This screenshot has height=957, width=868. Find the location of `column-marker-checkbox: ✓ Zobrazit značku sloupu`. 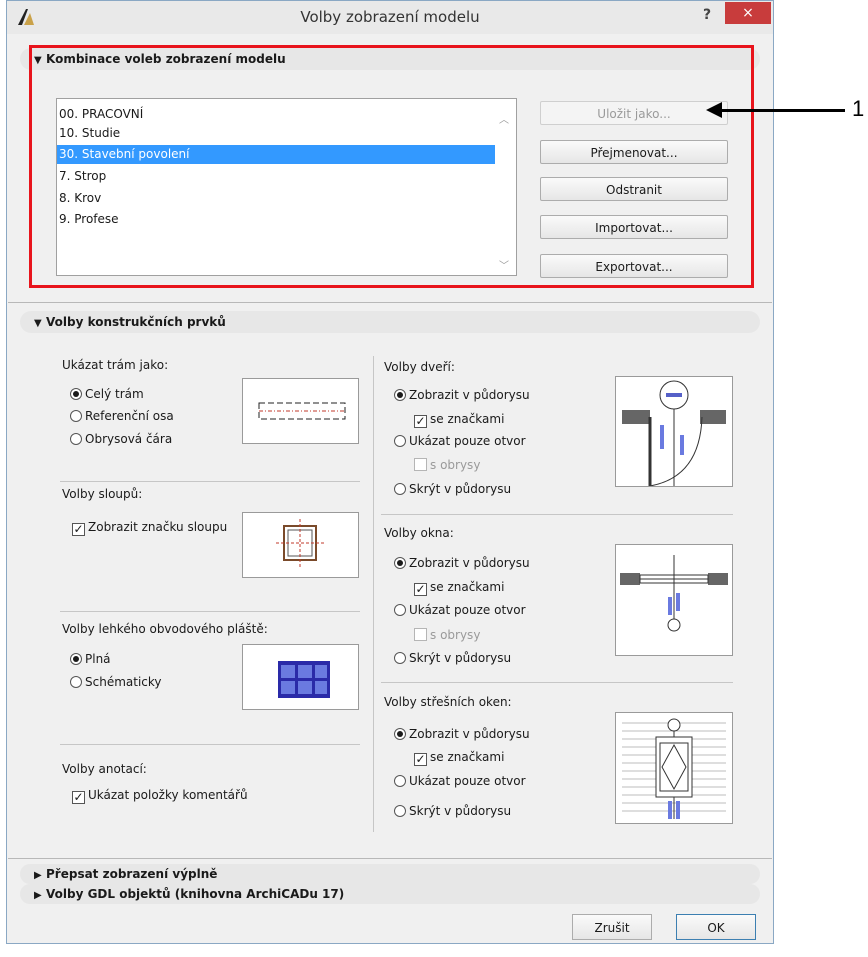

column-marker-checkbox: ✓ Zobrazit značku sloupu is located at coordinates (149, 527).